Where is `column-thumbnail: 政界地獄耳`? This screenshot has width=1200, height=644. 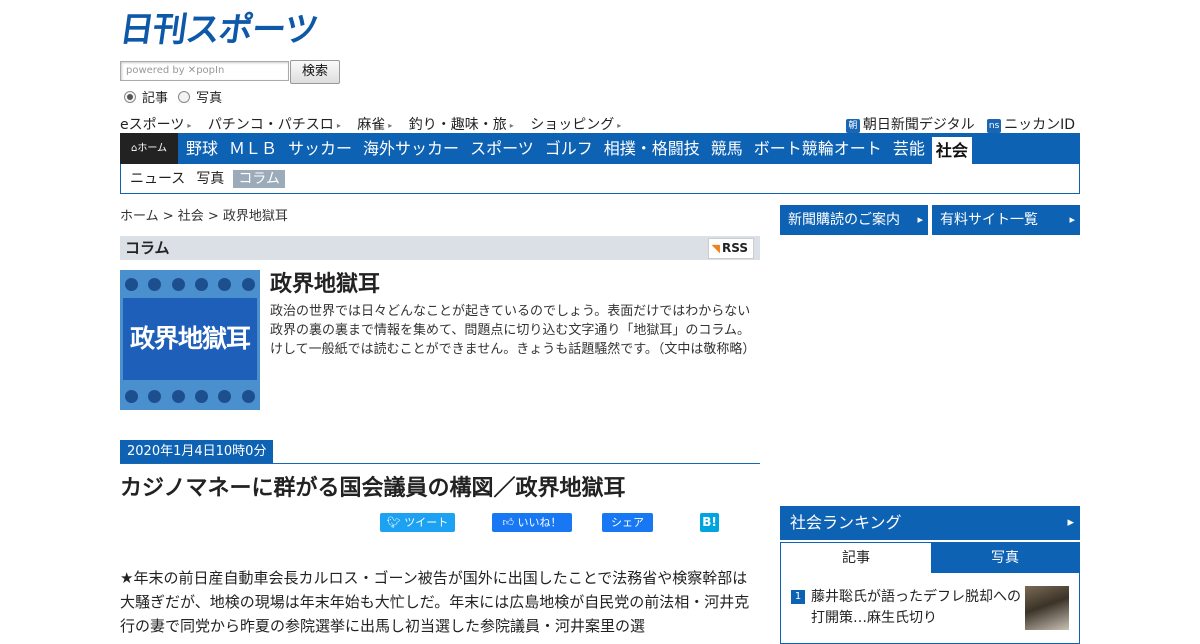
column-thumbnail: 政界地獄耳 is located at coordinates (190, 340).